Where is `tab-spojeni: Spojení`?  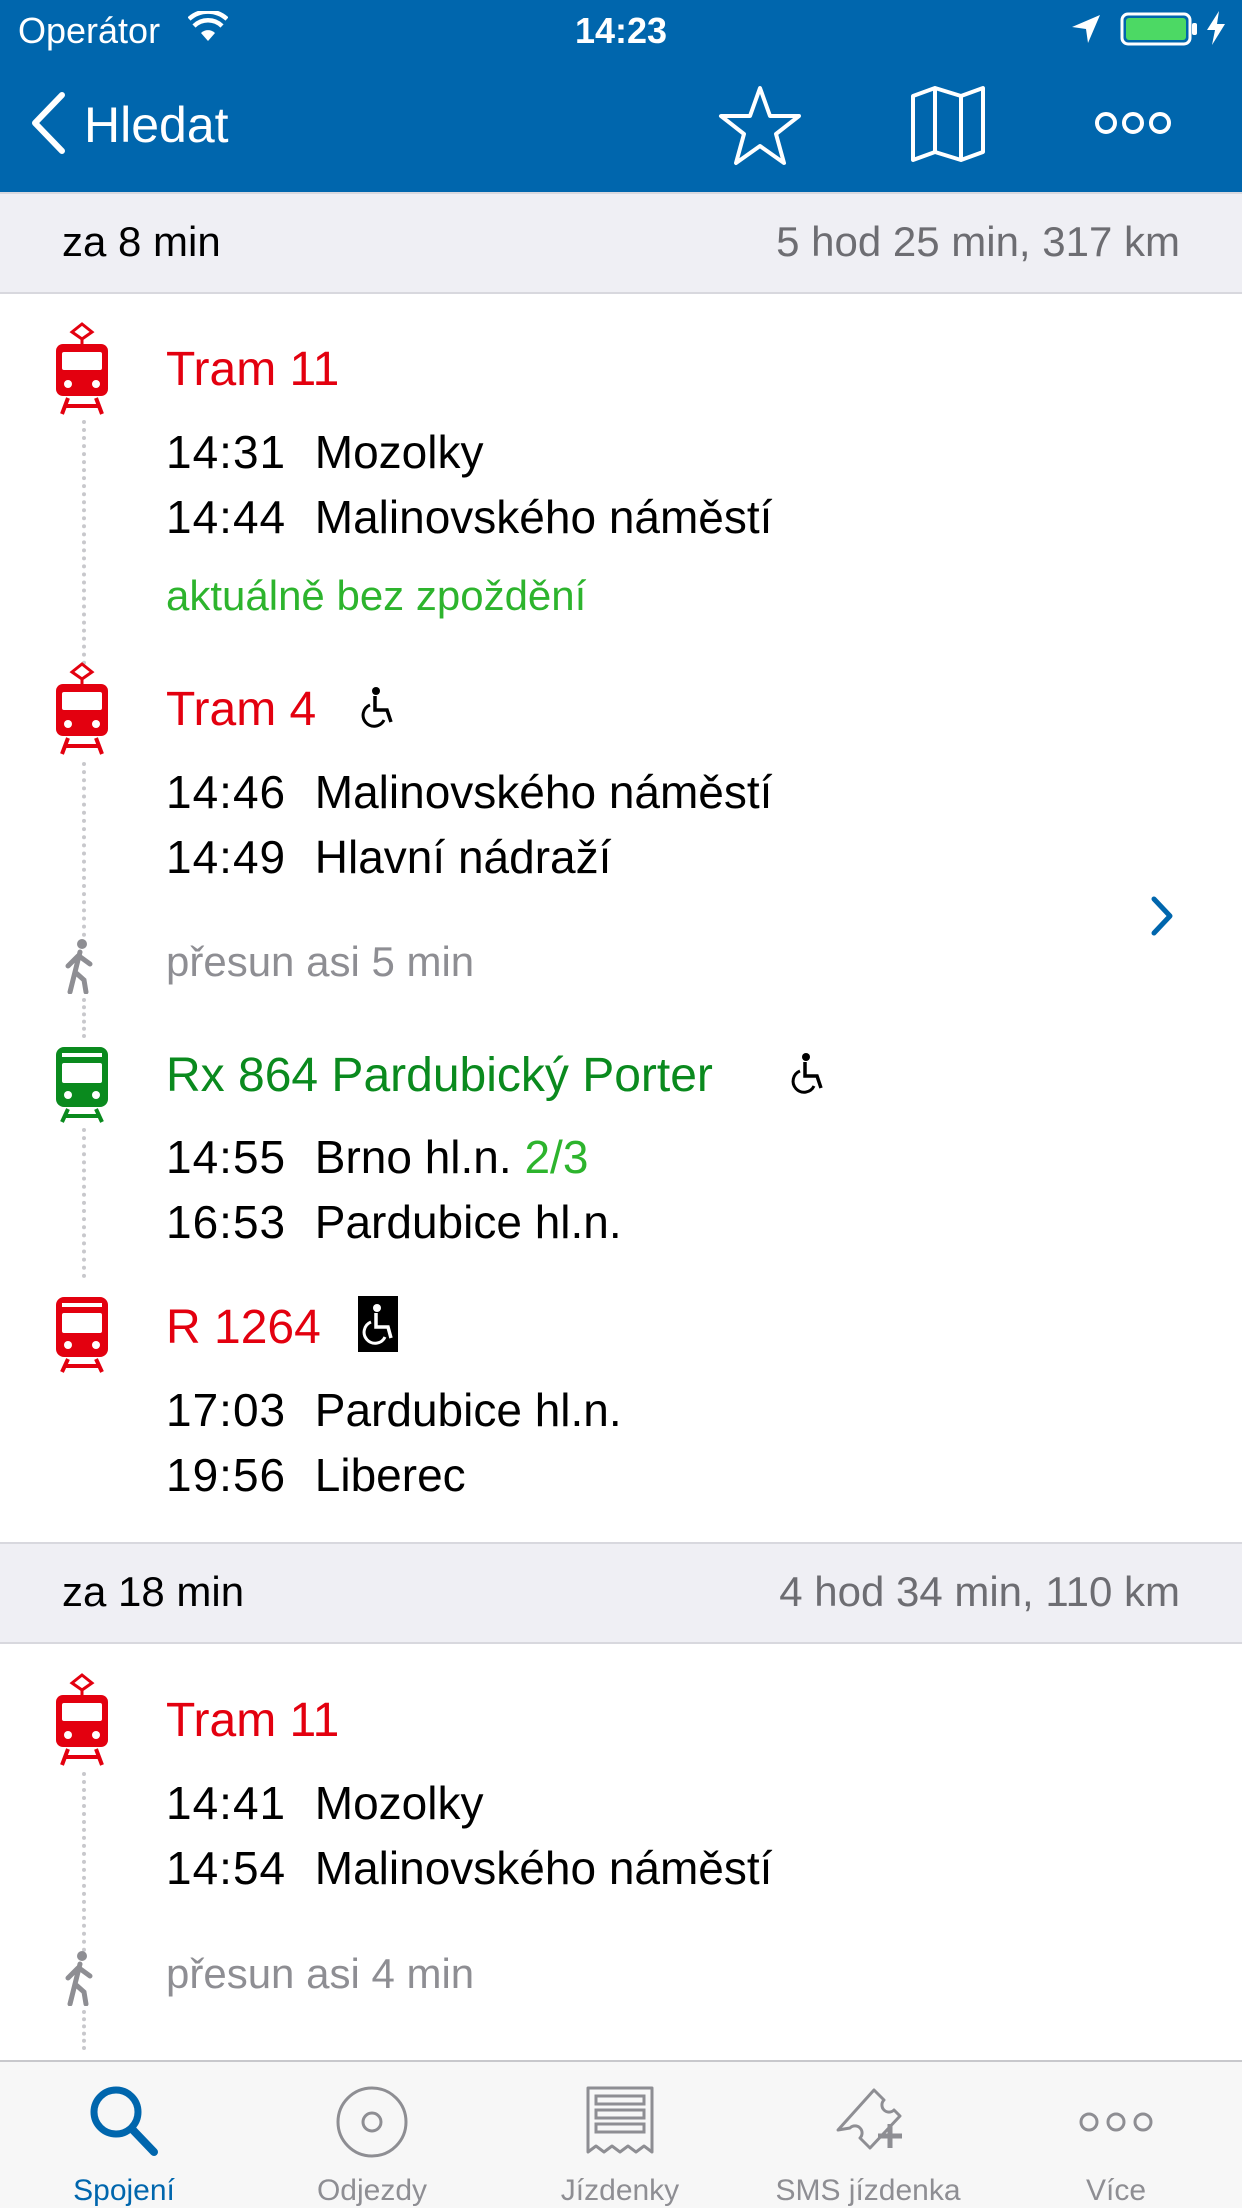
tab-spojeni: Spojení is located at coordinates (124, 2135).